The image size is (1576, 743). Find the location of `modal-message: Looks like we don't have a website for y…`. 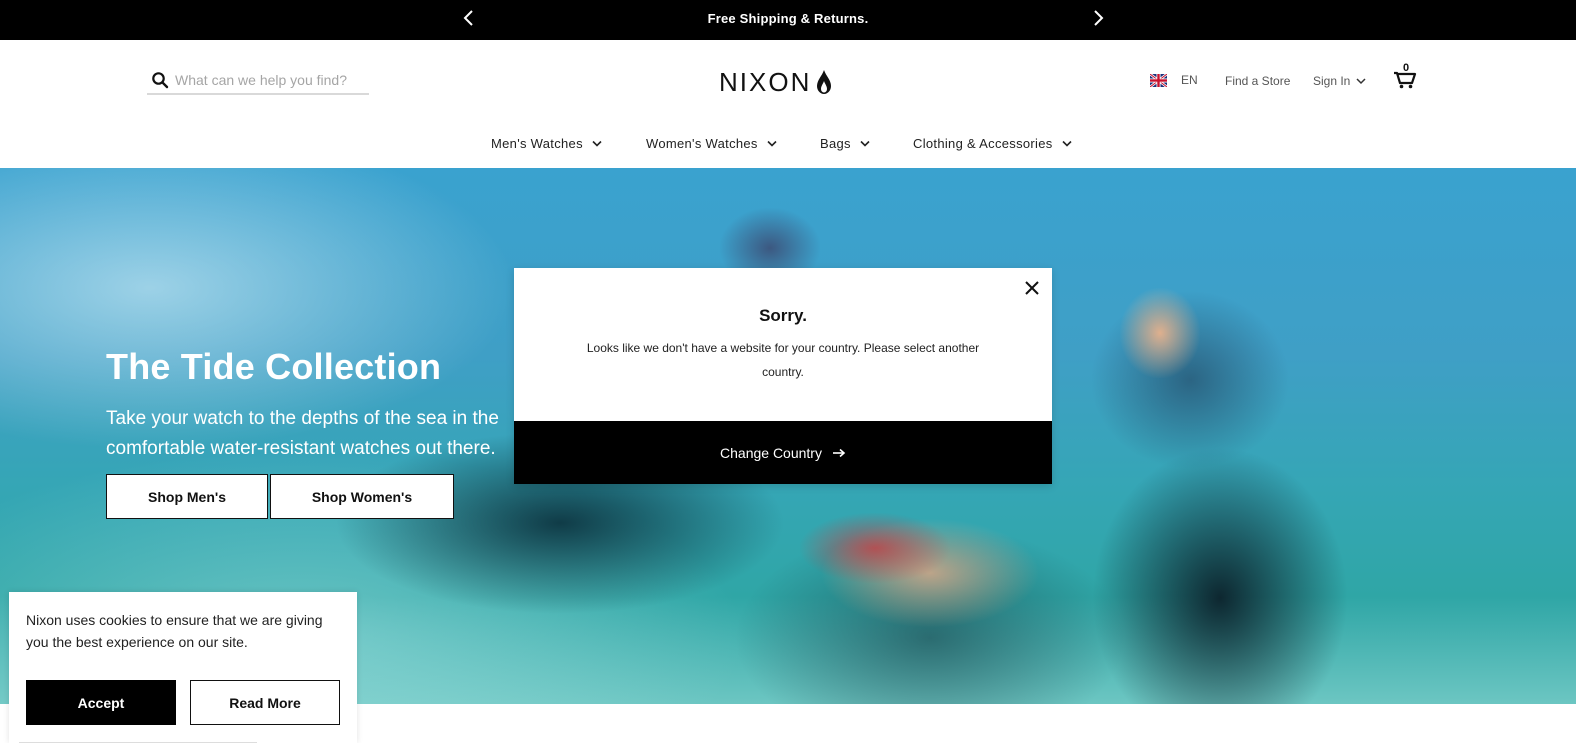

modal-message: Looks like we don't have a website for y… is located at coordinates (783, 360).